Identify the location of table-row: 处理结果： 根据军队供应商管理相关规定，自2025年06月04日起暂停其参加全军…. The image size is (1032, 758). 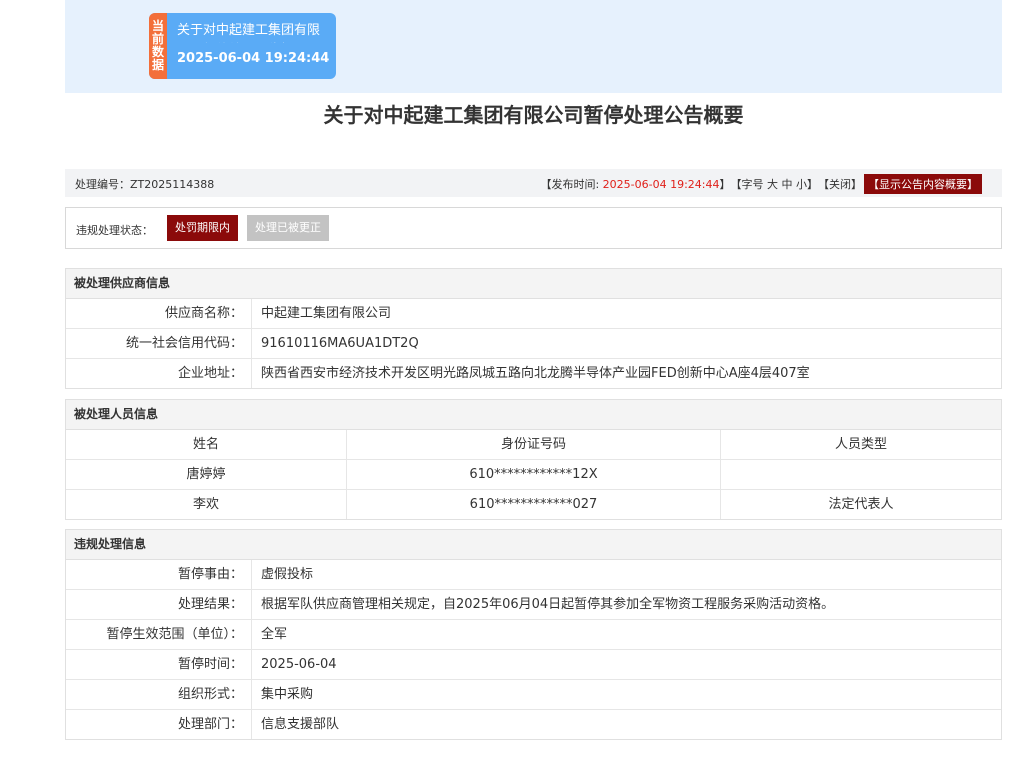
(533, 605).